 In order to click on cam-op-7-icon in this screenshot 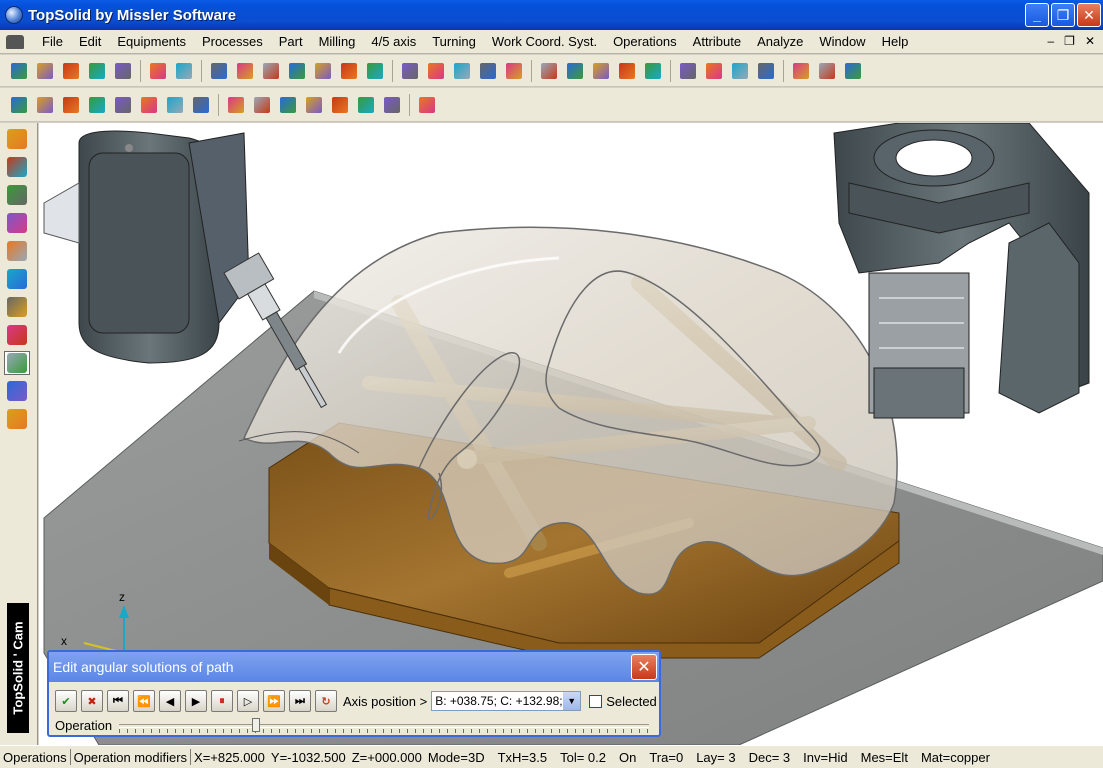, I will do `click(175, 105)`.